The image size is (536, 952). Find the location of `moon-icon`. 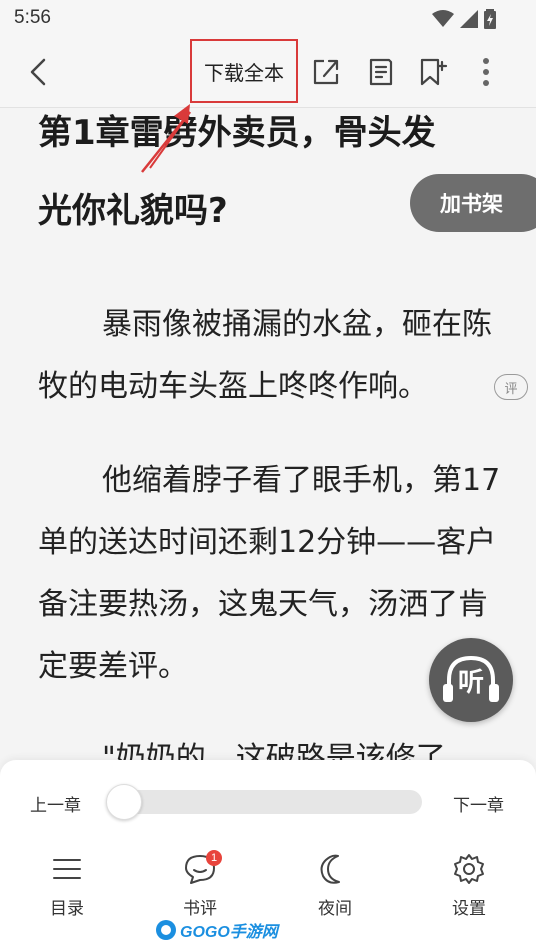

moon-icon is located at coordinates (330, 869).